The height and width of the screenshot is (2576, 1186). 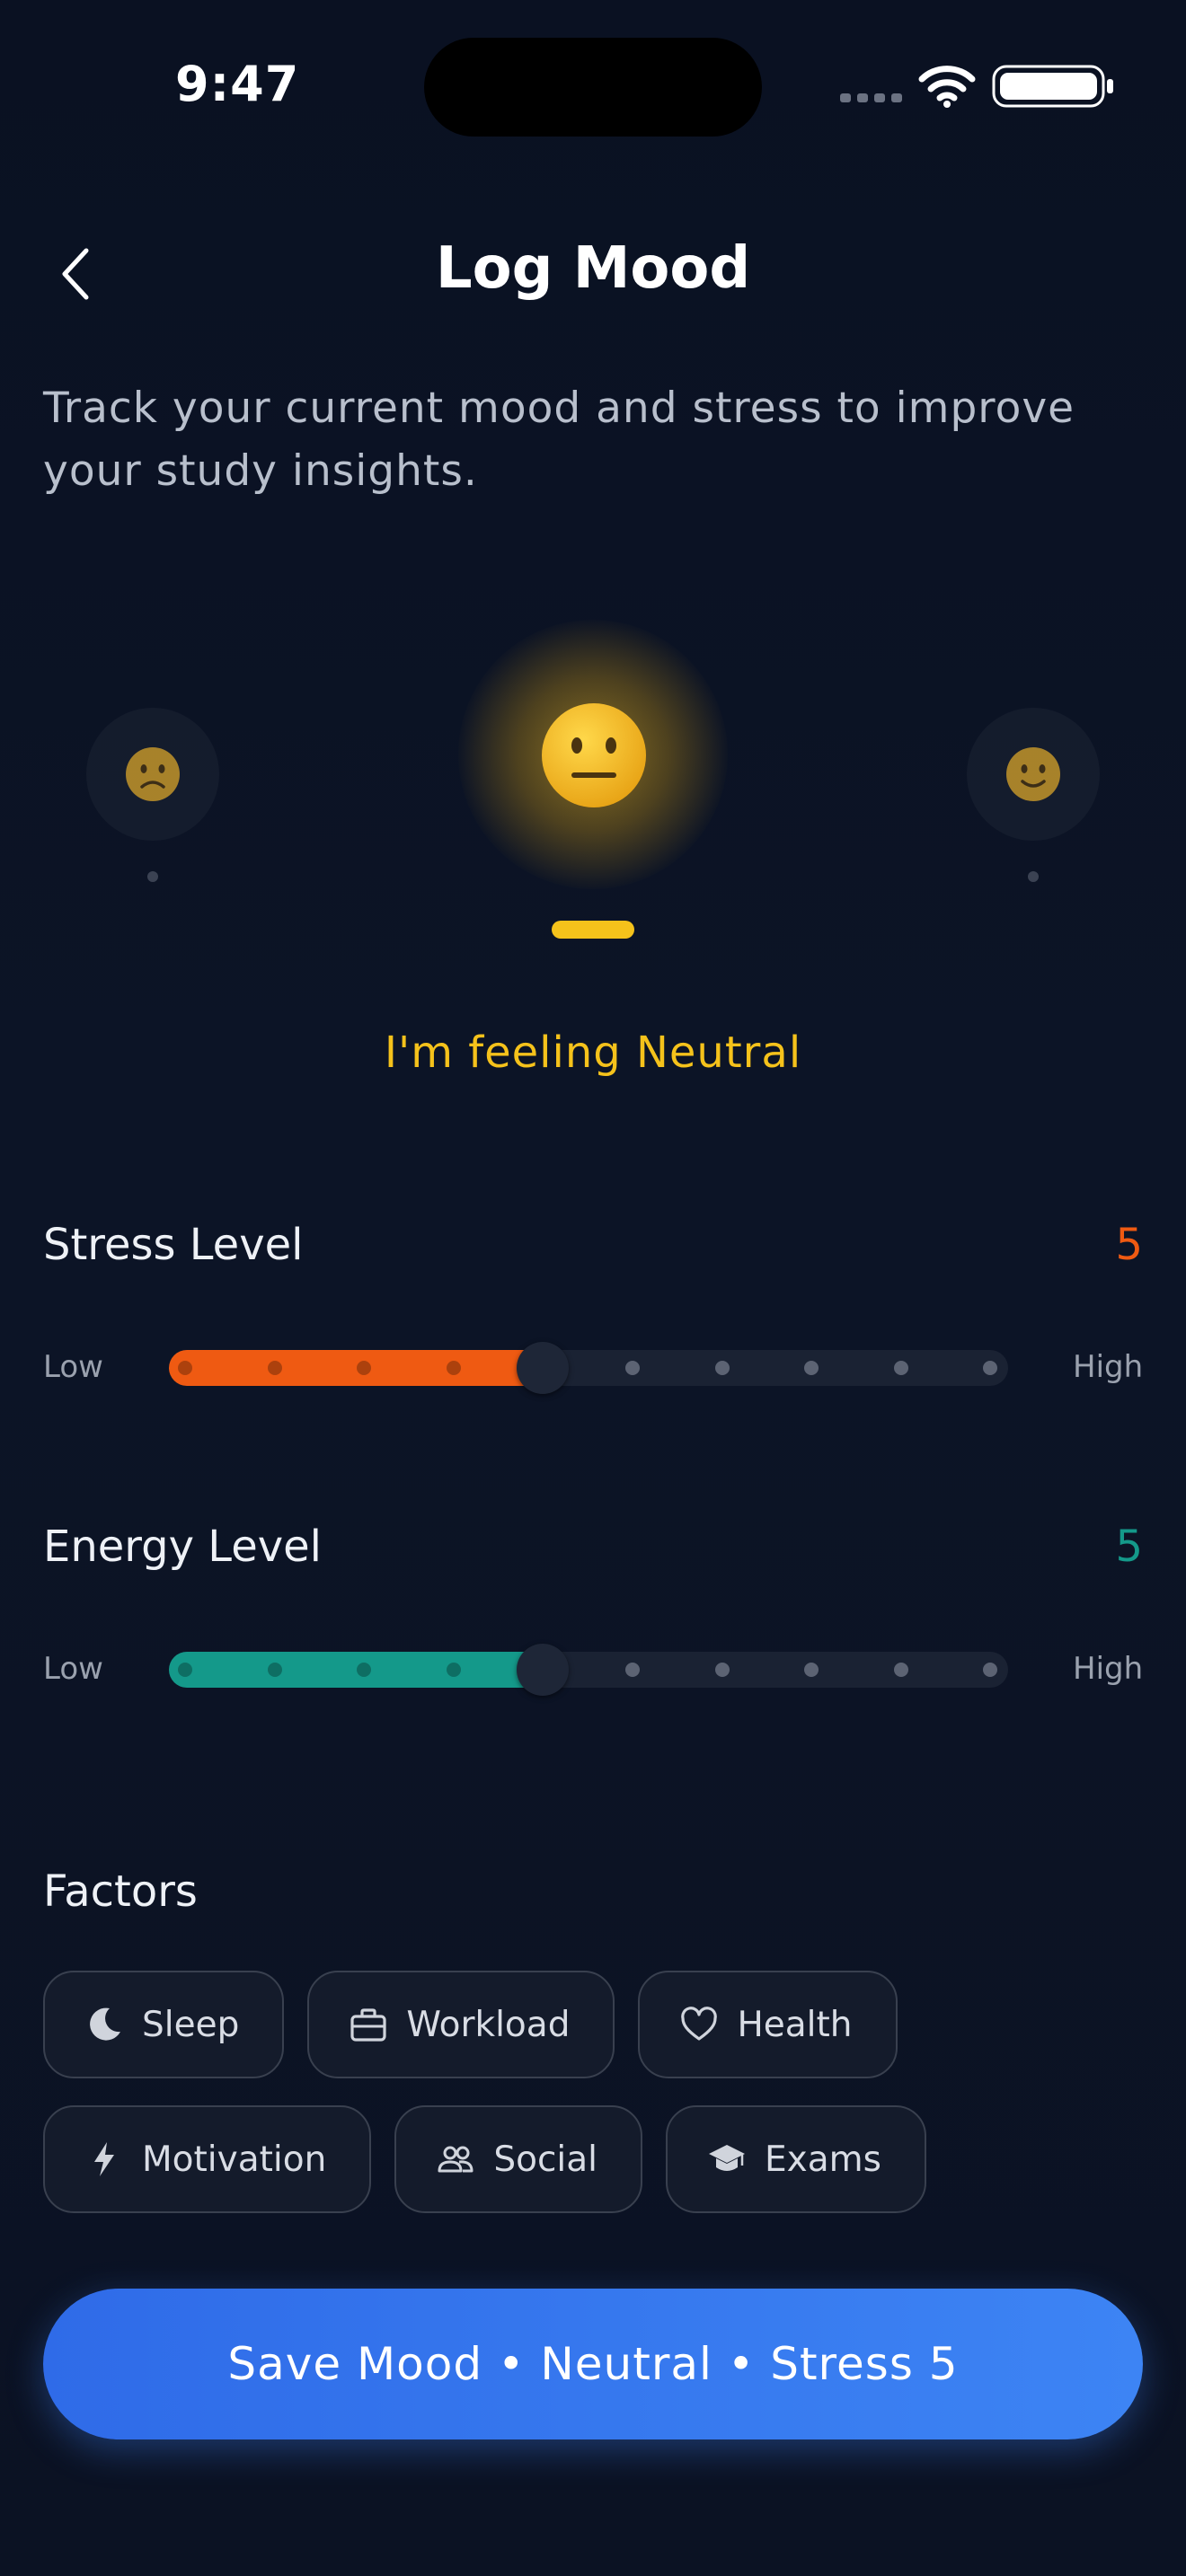 I want to click on stress-level-value: 5, so click(x=1129, y=1245).